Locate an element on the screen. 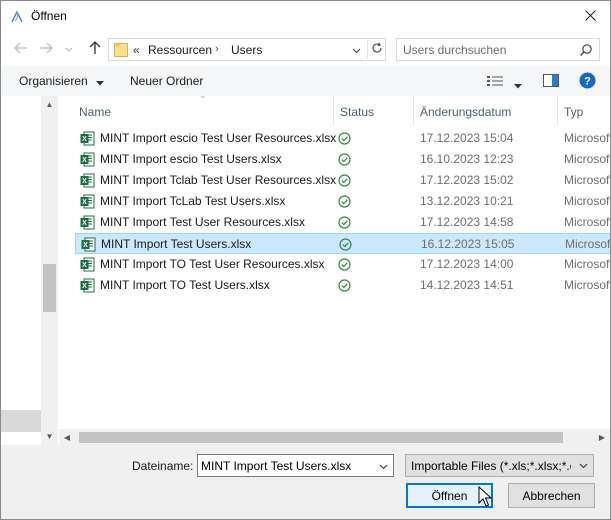  file-date: 16.12.2023 15:05 is located at coordinates (468, 244).